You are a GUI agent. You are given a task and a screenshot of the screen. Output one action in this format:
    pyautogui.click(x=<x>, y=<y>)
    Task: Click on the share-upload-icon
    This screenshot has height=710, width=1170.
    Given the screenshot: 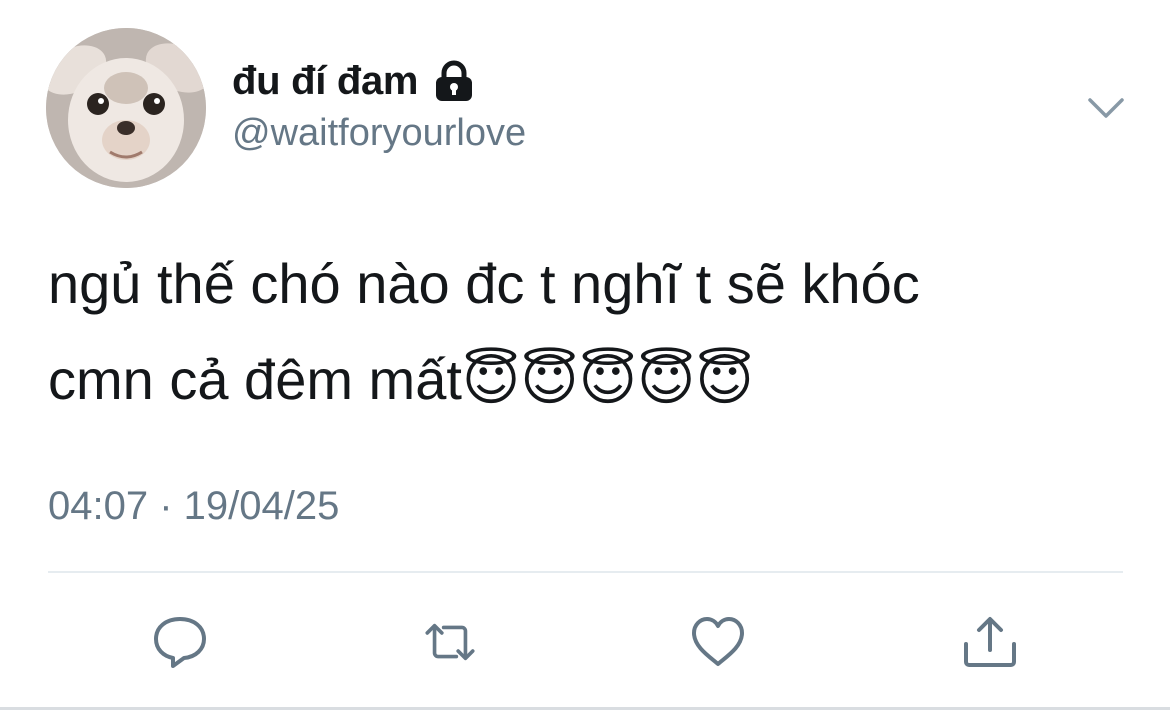 What is the action you would take?
    pyautogui.click(x=990, y=642)
    